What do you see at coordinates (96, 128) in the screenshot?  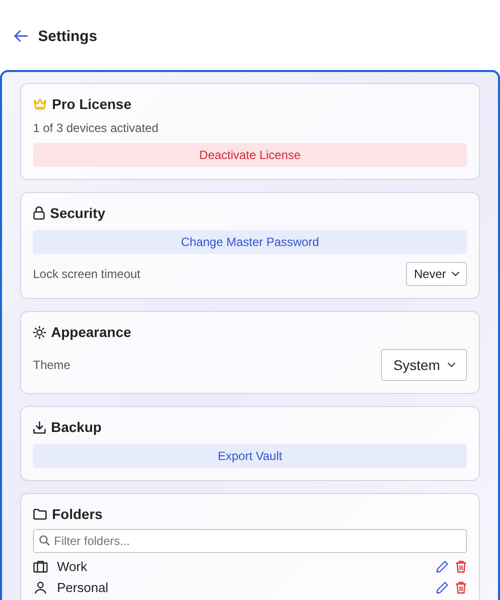 I see `activation-status: 1 of 3 devices activated` at bounding box center [96, 128].